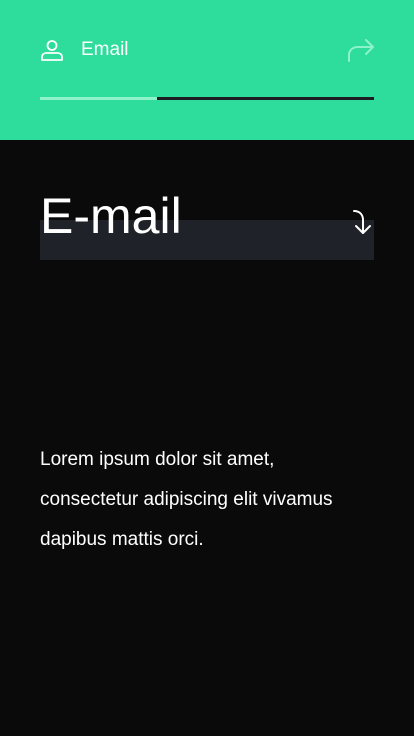 This screenshot has height=736, width=414. Describe the element at coordinates (361, 50) in the screenshot. I see `forward-arrow-icon` at that location.